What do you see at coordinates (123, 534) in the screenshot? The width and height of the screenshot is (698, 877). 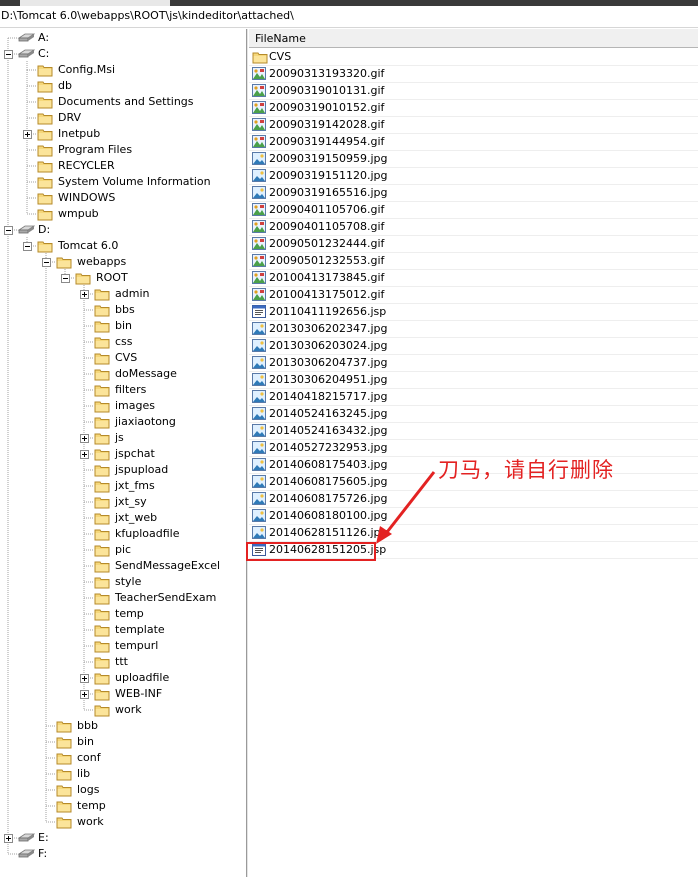 I see `tree-item-kfuploadfile: kfuploadfile` at bounding box center [123, 534].